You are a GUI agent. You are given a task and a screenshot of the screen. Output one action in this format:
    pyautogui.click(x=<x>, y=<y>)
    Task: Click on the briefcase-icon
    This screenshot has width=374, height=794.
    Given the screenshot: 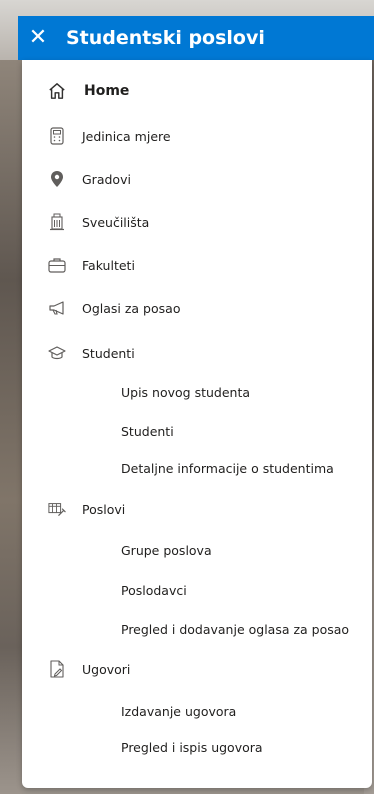 What is the action you would take?
    pyautogui.click(x=57, y=265)
    